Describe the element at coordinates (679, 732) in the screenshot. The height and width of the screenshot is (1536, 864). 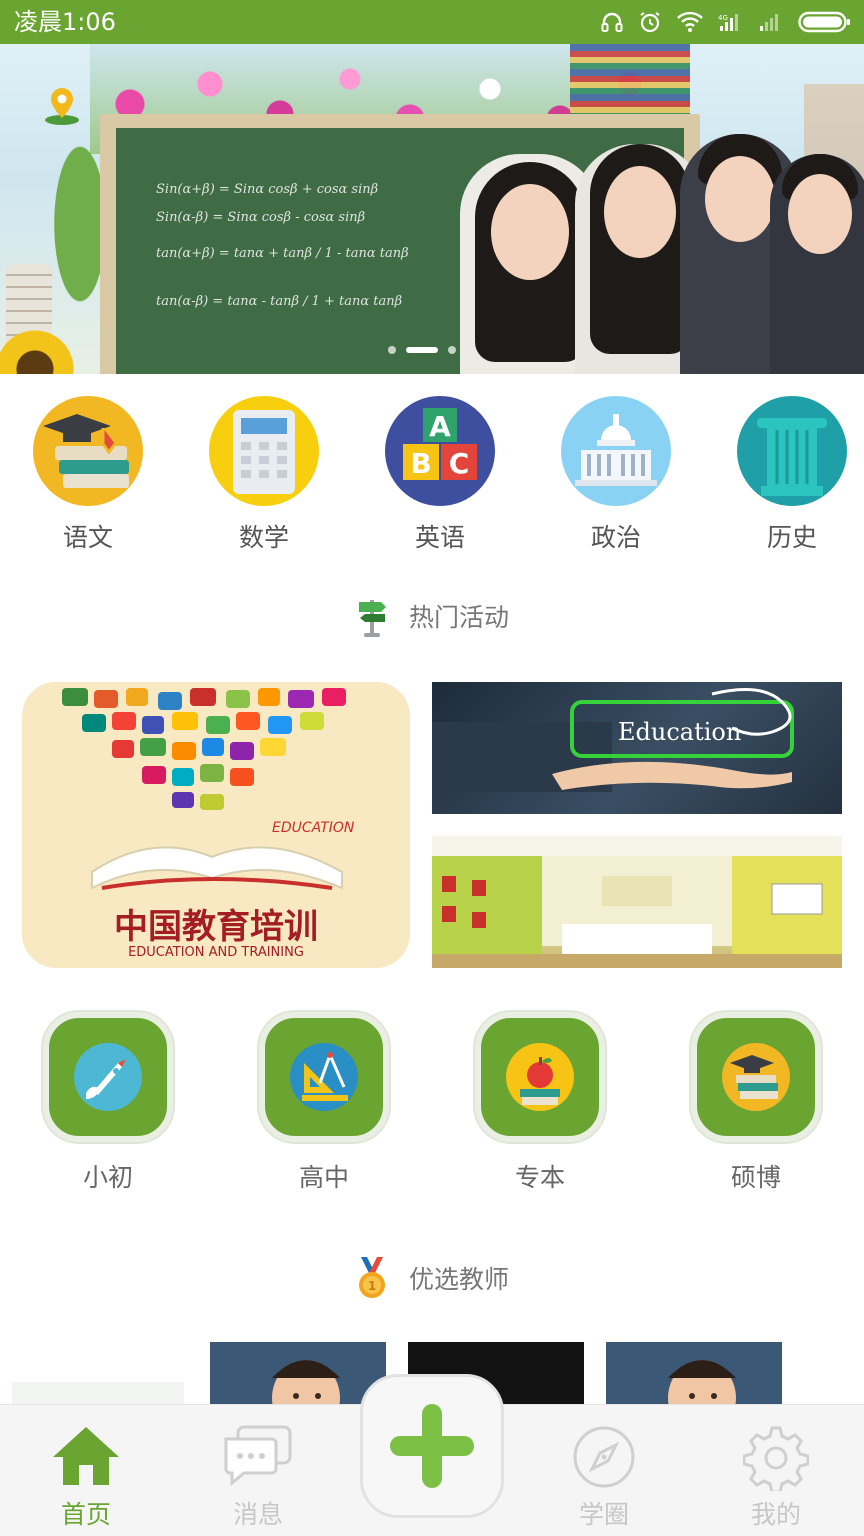
I see `top-card-word: Education` at that location.